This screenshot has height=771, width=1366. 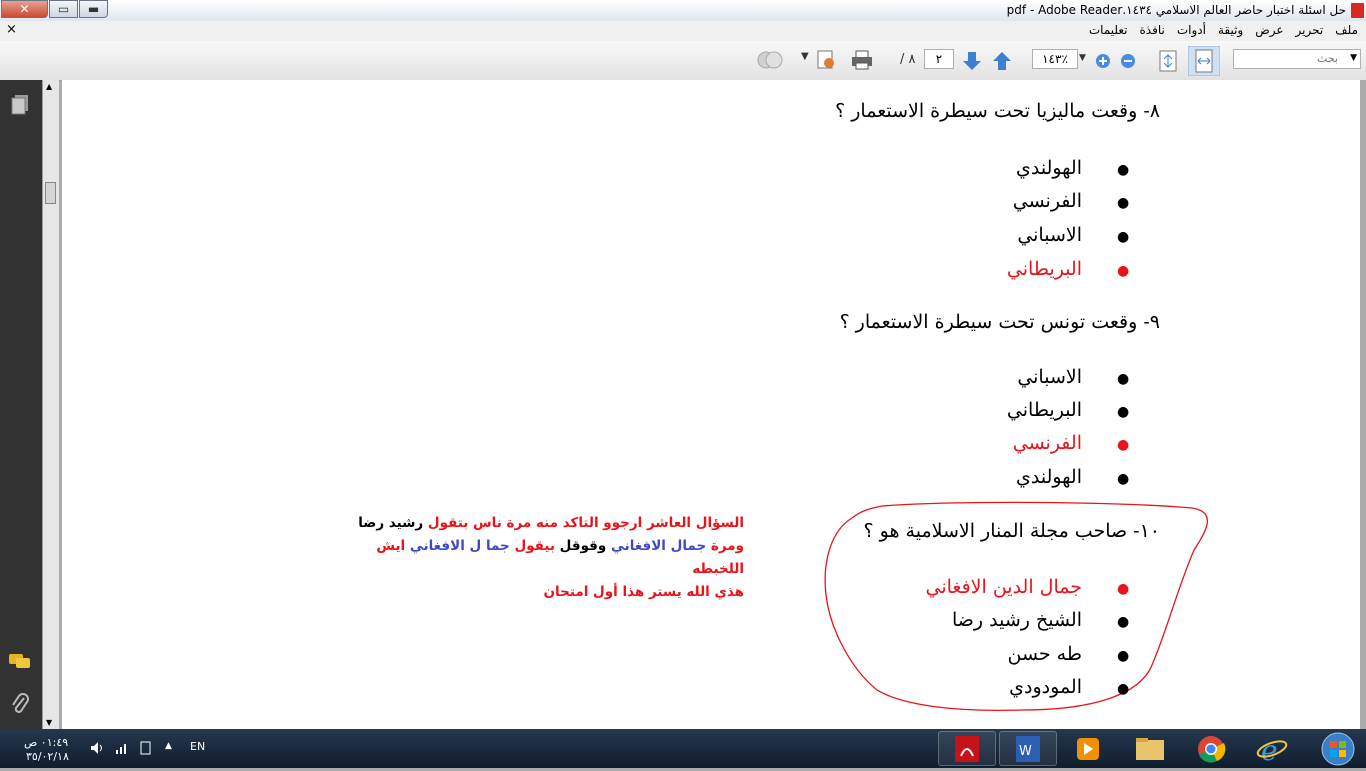 I want to click on volume-icon, so click(x=97, y=748).